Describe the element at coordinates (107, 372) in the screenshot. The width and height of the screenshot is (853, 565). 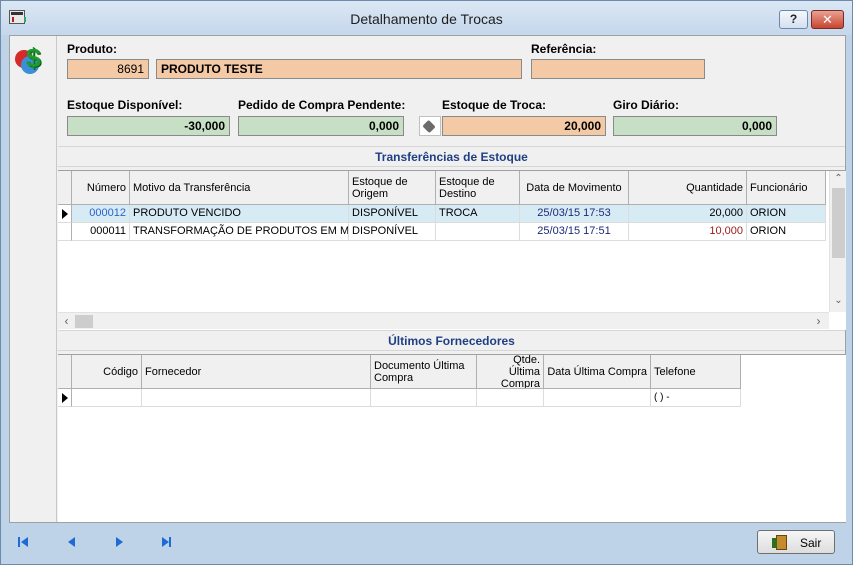
I see `col-codigo: Código` at that location.